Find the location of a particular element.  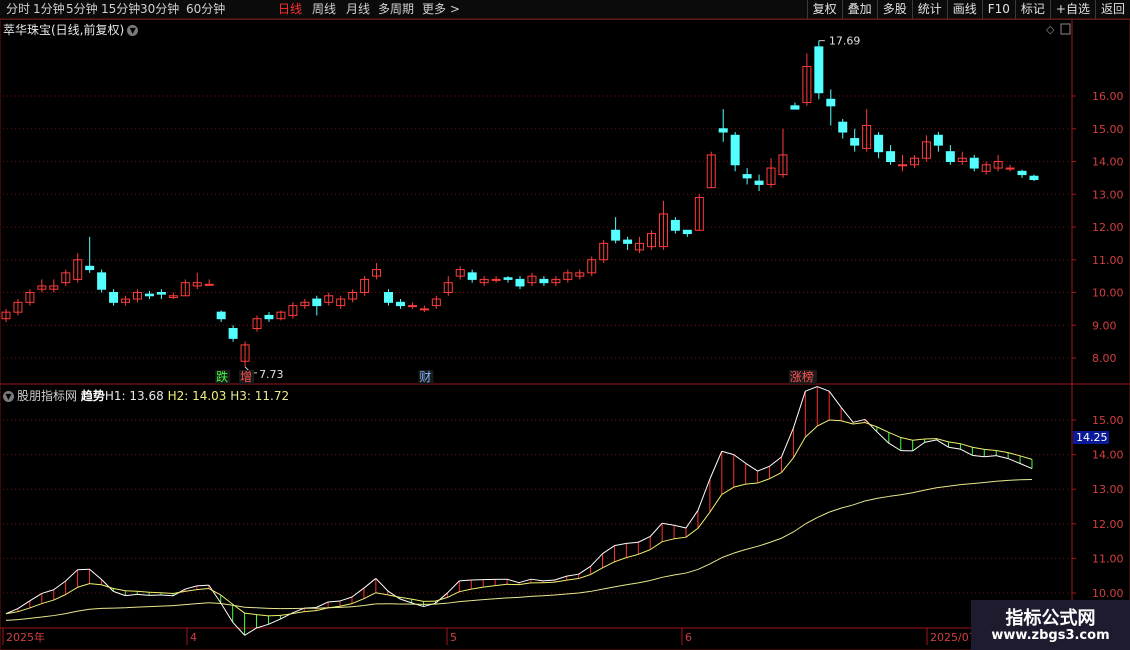

event-marker: 跌 is located at coordinates (222, 376).